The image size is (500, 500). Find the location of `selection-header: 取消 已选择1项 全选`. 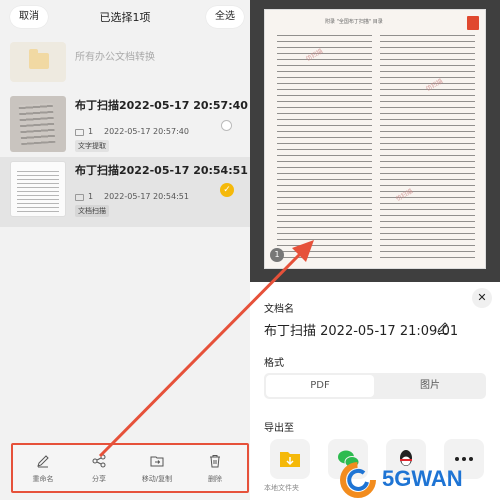

selection-header: 取消 已选择1项 全选 is located at coordinates (125, 17).